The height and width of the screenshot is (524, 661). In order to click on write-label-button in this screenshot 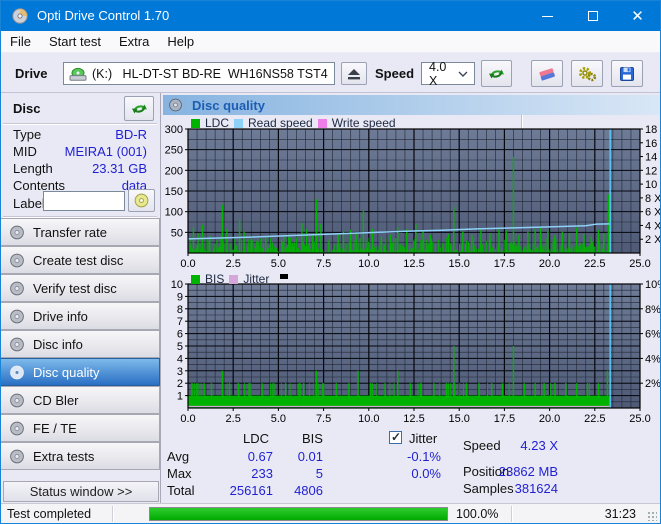, I will do `click(141, 200)`.